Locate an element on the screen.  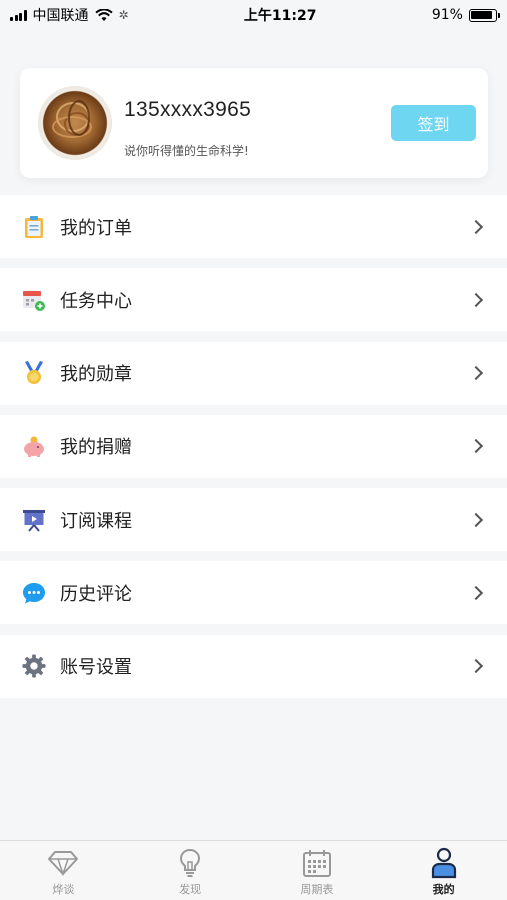
user-phone: 135xxxx3965 is located at coordinates (188, 109).